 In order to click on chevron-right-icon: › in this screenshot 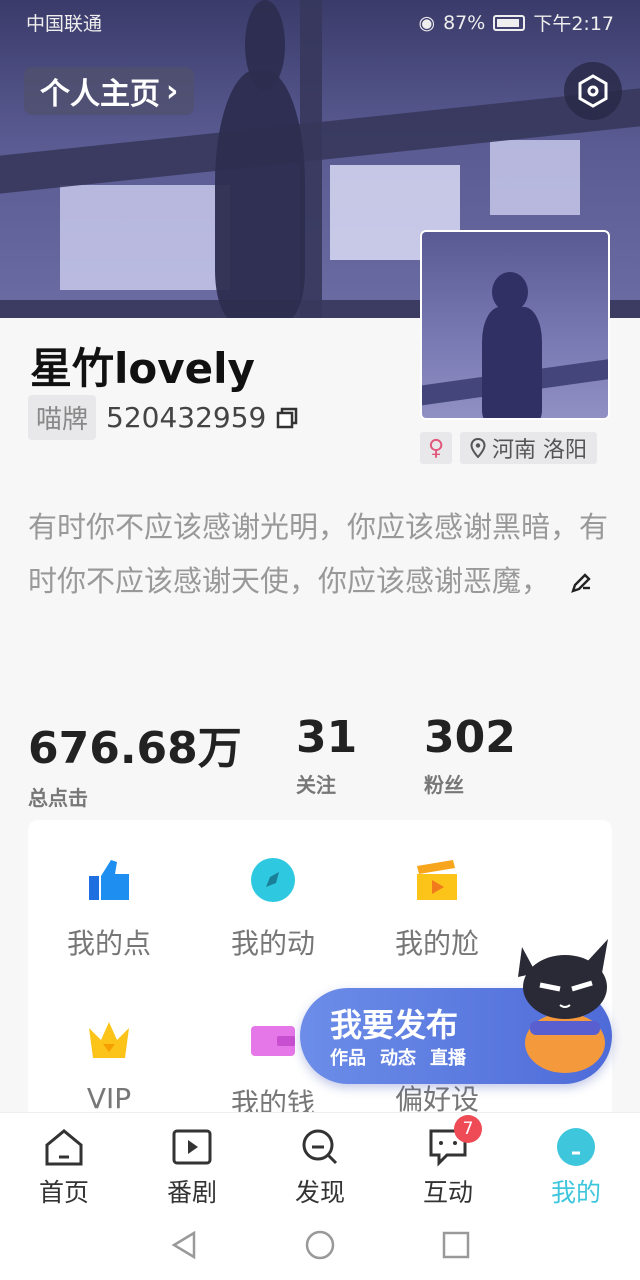, I will do `click(172, 91)`.